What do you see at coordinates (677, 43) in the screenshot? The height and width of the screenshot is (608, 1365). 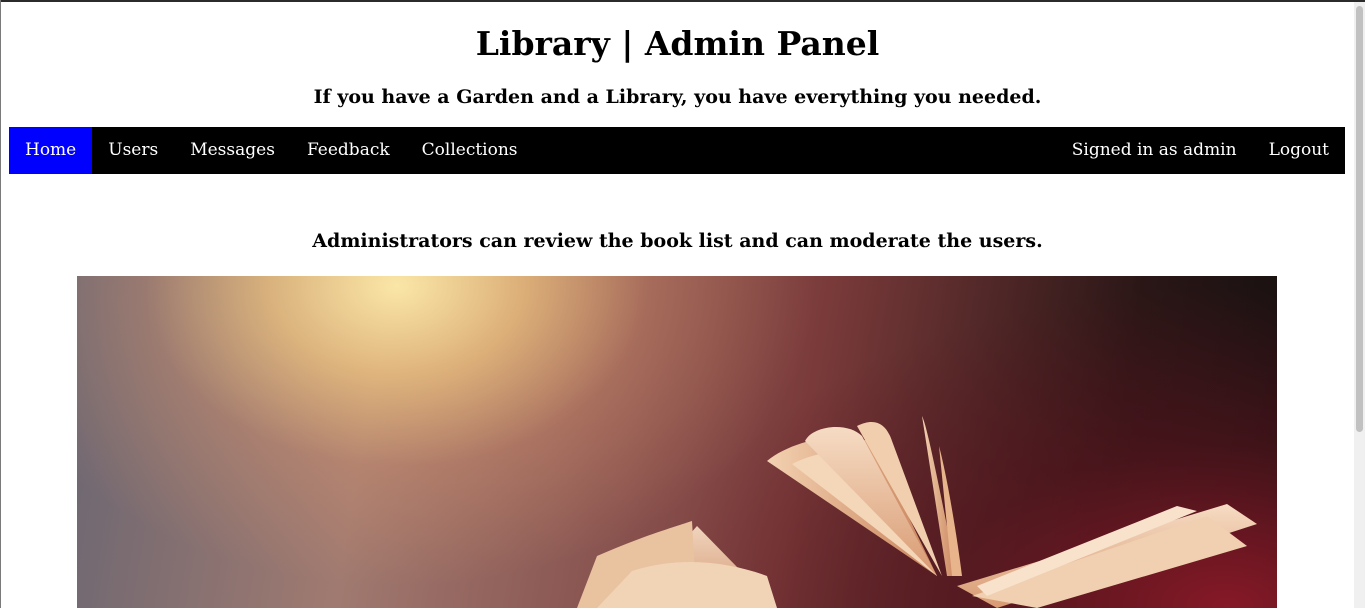 I see `page-title: Library | Admin Panel` at bounding box center [677, 43].